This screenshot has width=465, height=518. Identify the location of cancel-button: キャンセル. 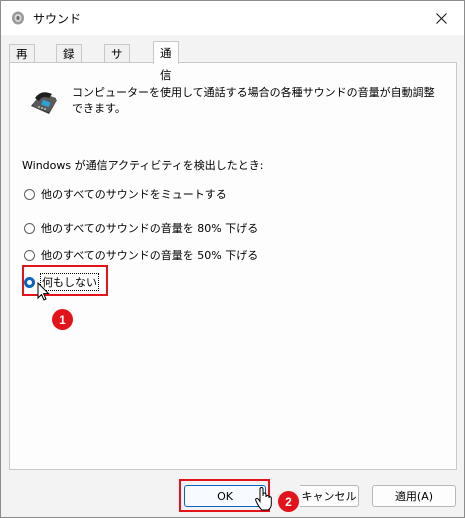
(329, 496).